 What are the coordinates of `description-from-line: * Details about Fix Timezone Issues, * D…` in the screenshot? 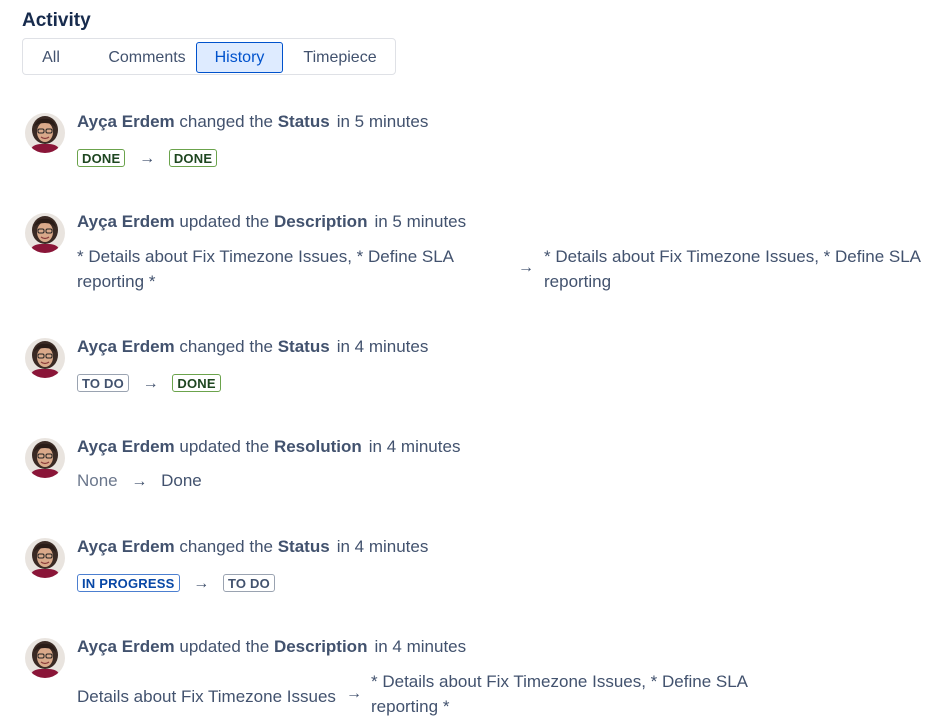 It's located at (266, 256).